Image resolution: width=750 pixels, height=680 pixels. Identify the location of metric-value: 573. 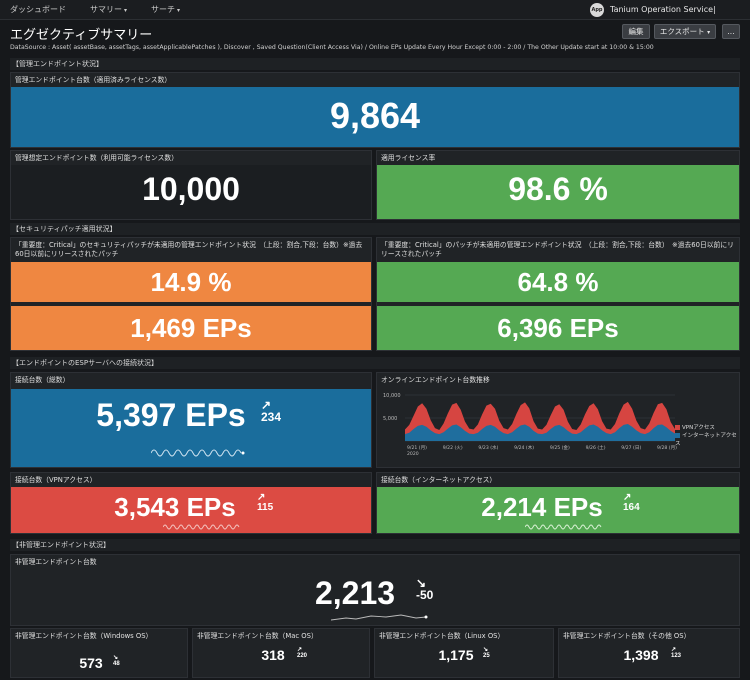
(91, 663).